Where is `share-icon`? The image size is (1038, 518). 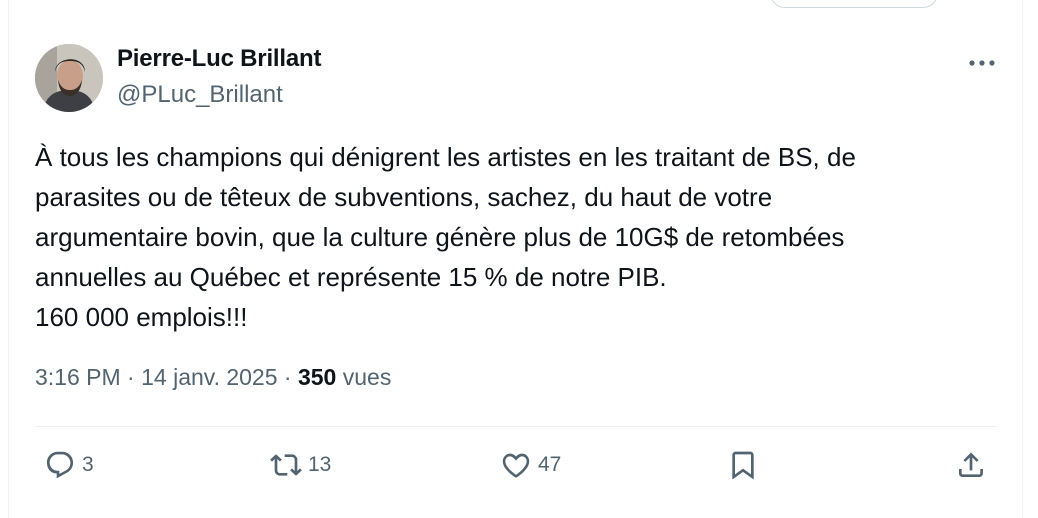
share-icon is located at coordinates (971, 464).